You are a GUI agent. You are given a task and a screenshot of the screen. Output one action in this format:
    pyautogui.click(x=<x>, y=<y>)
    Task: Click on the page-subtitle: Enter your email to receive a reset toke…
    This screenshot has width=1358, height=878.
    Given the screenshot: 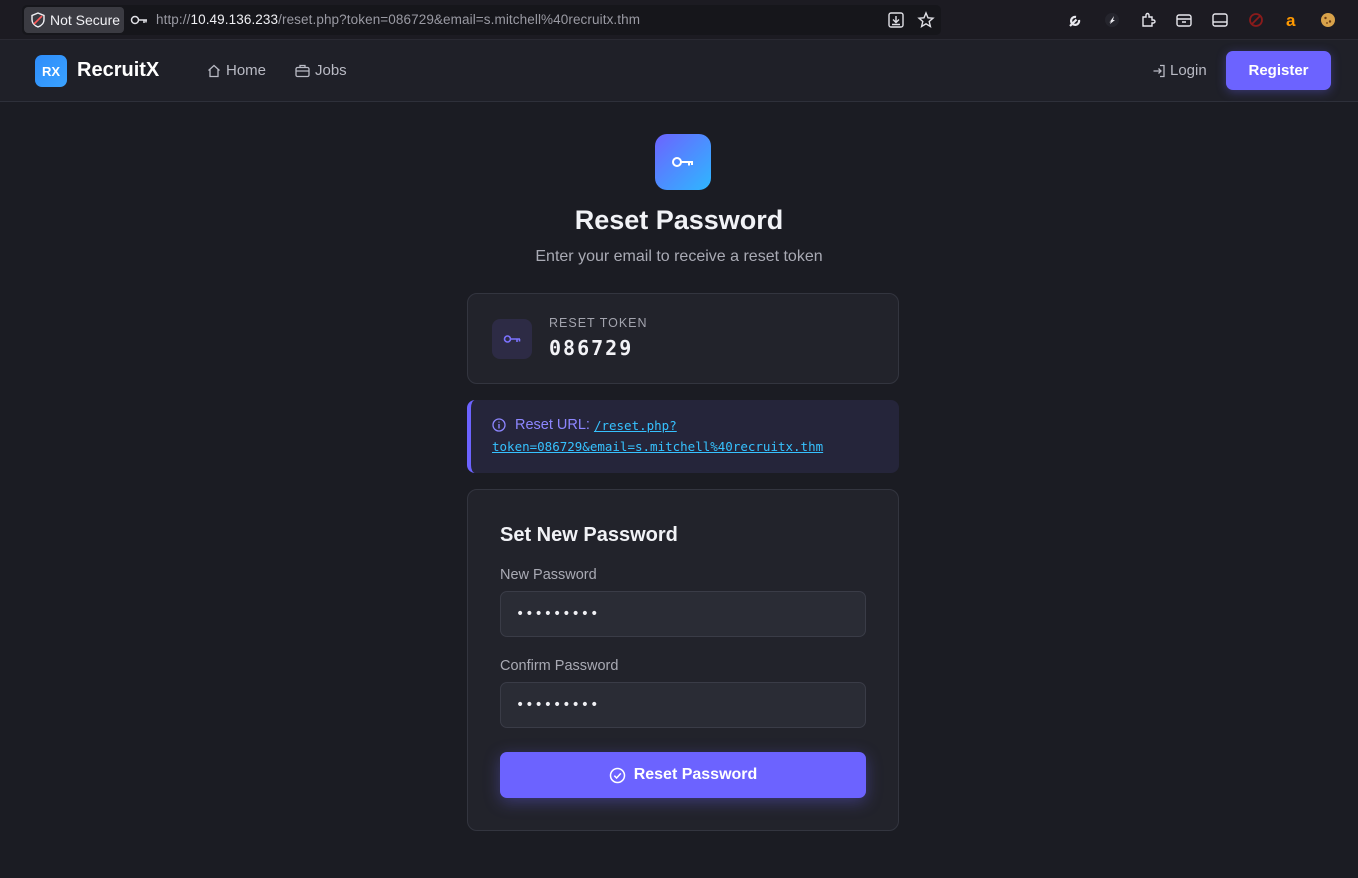 What is the action you would take?
    pyautogui.click(x=679, y=256)
    